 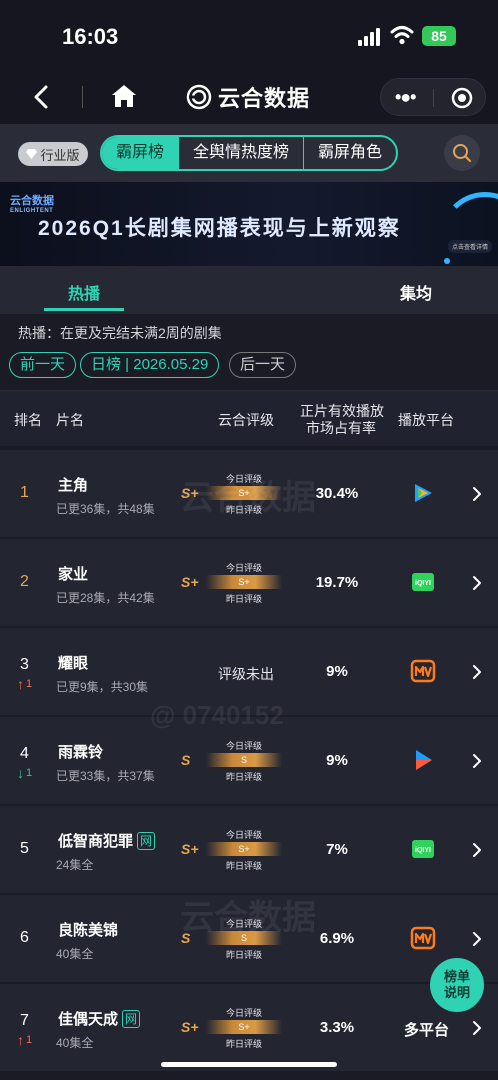 What do you see at coordinates (349, 153) in the screenshot?
I see `tab-dominant-roles: 霸屏角色` at bounding box center [349, 153].